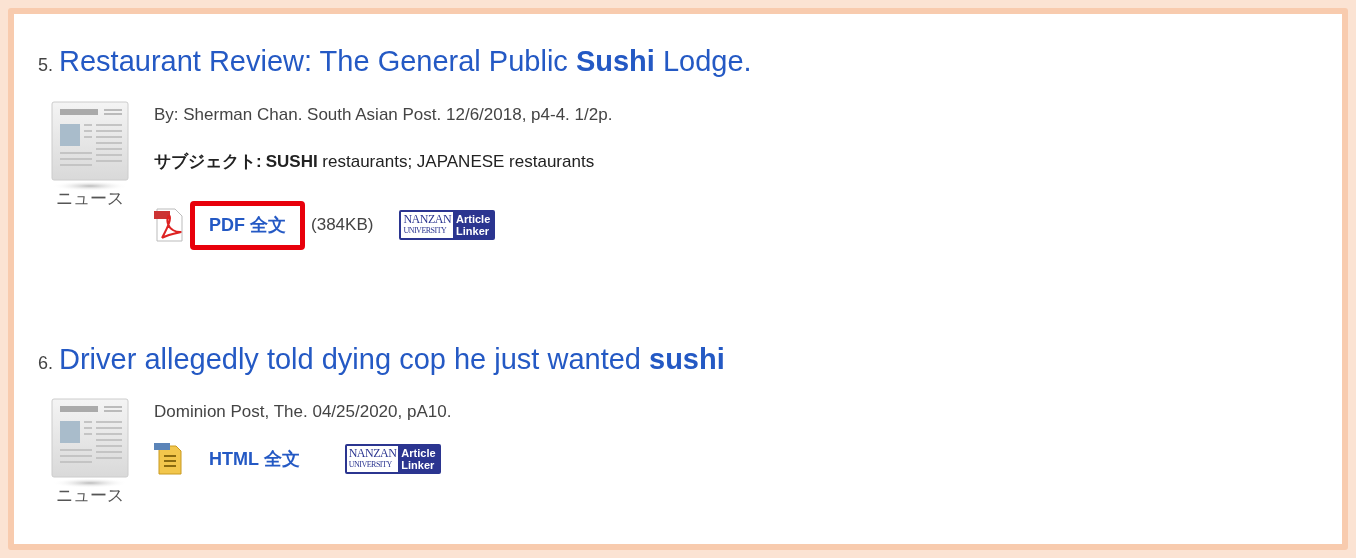  I want to click on citation-text: Dominion Post, The. 04/25/2020, pA10., so click(303, 412).